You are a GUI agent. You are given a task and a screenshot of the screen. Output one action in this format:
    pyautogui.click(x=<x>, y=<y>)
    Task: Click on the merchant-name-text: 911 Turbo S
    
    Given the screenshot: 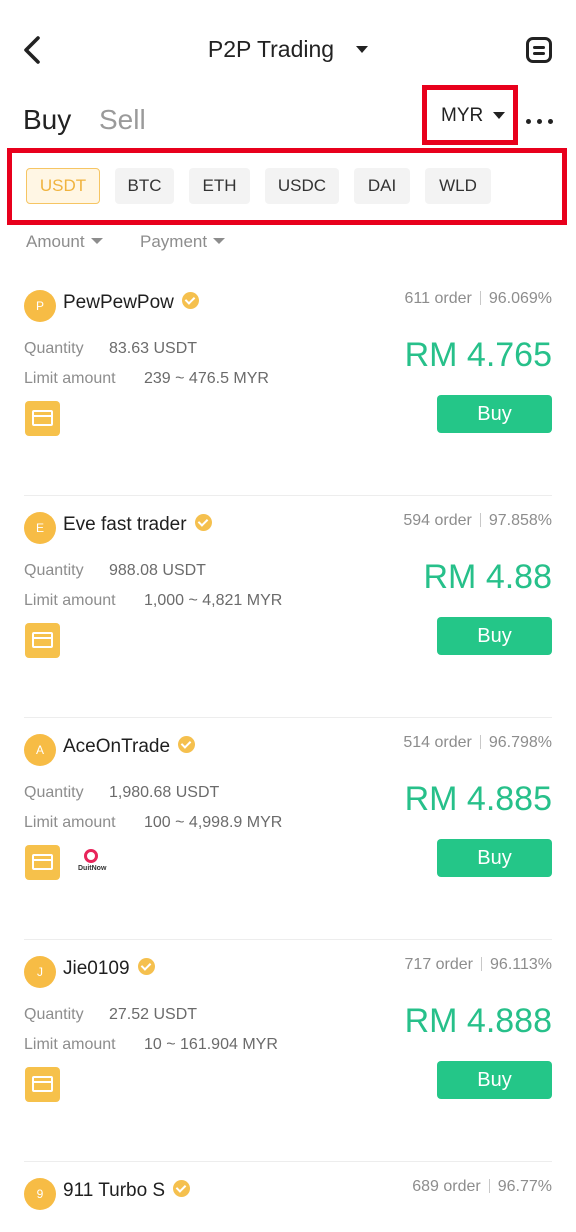 What is the action you would take?
    pyautogui.click(x=114, y=1190)
    